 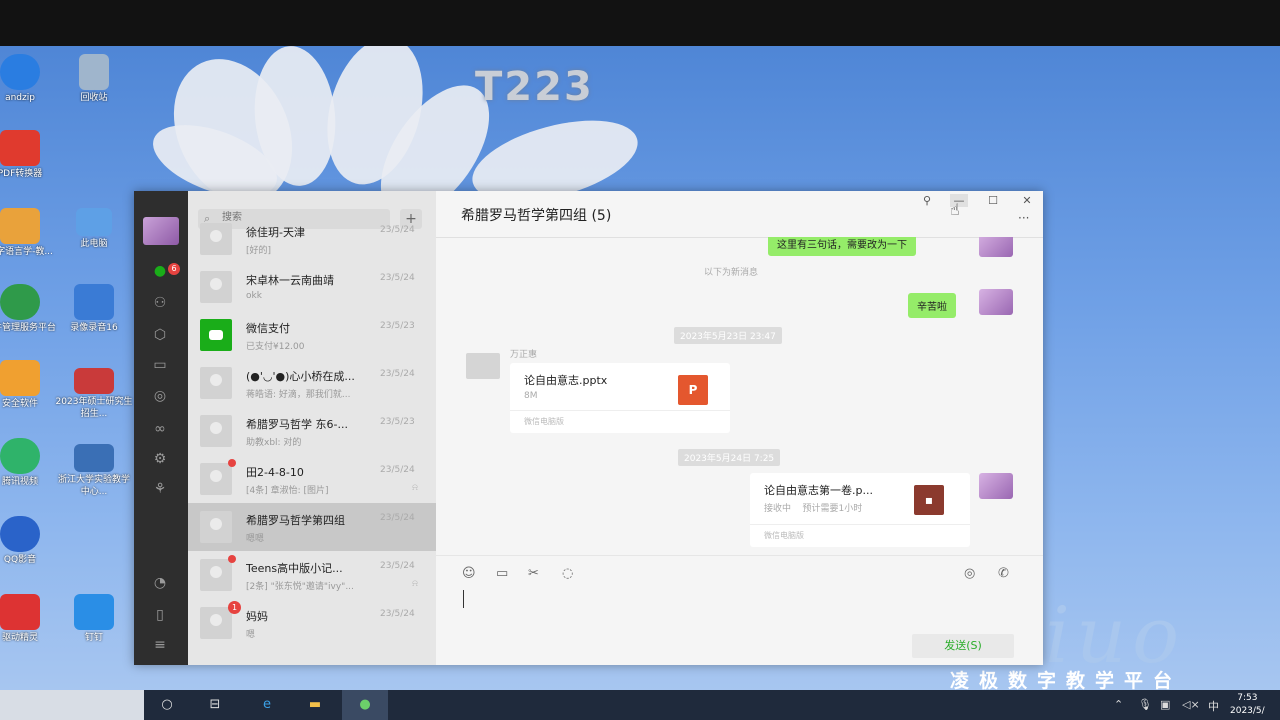 I want to click on desktop-icon-security: 安全软件, so click(x=30, y=385).